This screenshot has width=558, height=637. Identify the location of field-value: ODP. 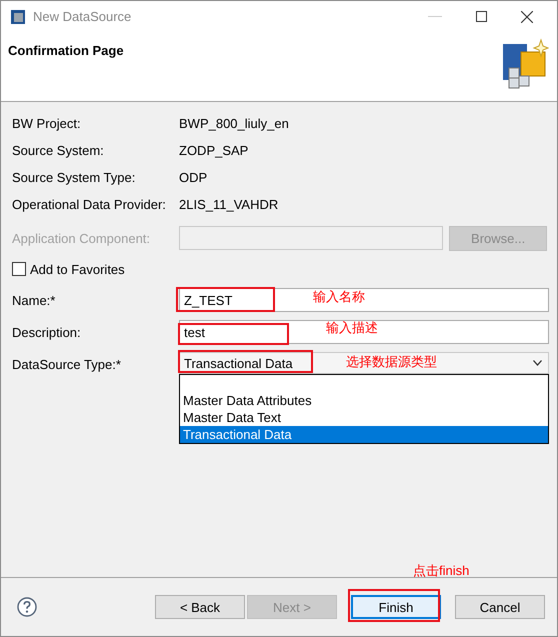
(193, 177).